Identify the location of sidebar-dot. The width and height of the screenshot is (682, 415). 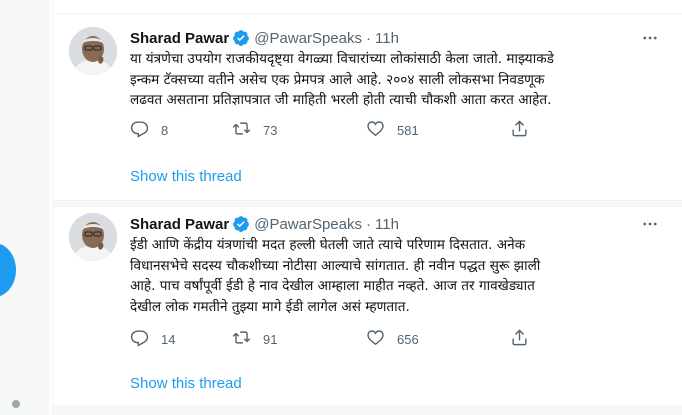
(16, 404).